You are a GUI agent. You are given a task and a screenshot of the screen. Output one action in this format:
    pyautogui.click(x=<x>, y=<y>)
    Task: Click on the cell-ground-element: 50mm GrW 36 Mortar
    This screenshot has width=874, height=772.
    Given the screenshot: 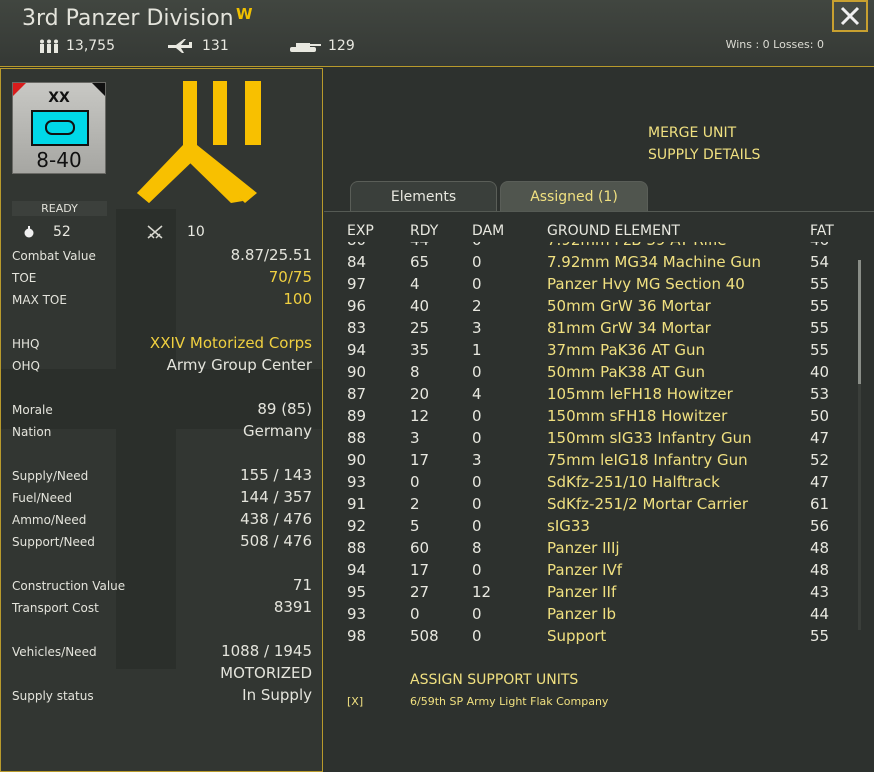 What is the action you would take?
    pyautogui.click(x=629, y=306)
    